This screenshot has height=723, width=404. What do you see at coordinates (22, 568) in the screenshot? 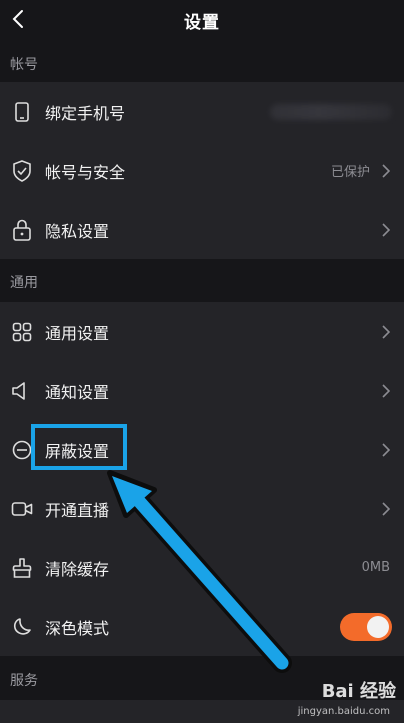
I see `broom-icon` at bounding box center [22, 568].